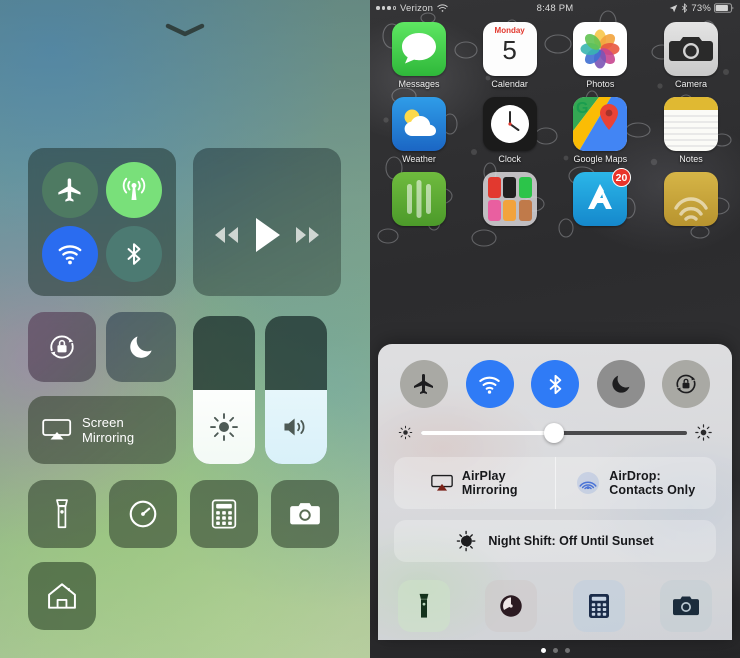 The height and width of the screenshot is (658, 740). What do you see at coordinates (57, 429) in the screenshot?
I see `airplay-mirroring-icon` at bounding box center [57, 429].